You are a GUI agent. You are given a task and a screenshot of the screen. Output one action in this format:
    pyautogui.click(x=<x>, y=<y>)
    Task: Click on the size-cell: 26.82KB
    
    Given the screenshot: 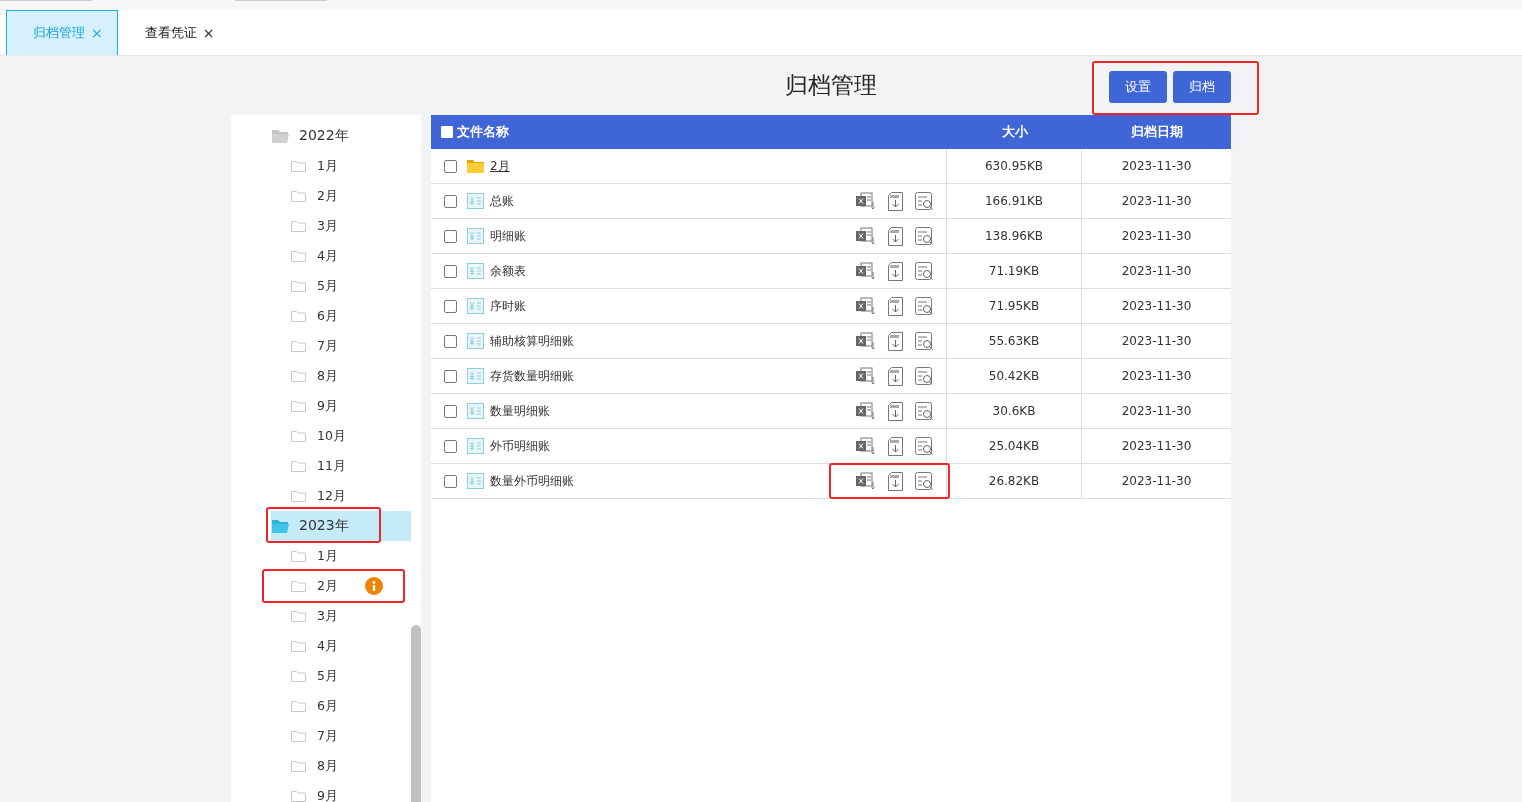 What is the action you would take?
    pyautogui.click(x=1014, y=481)
    